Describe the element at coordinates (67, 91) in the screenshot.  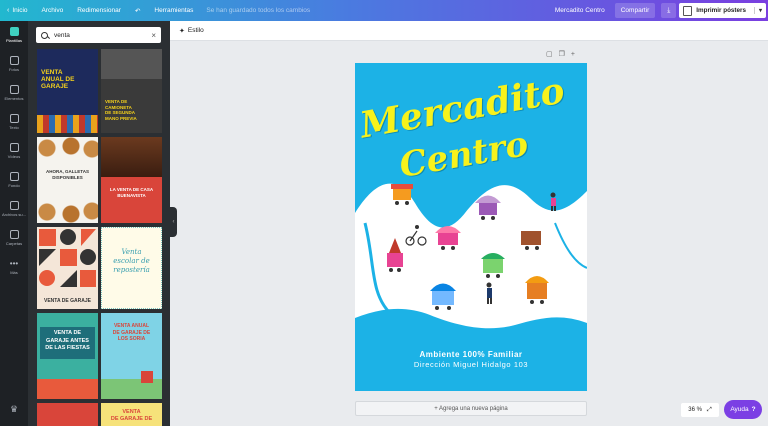
I see `template-thumbnail: VENTA ANUAL DE GARAJE` at that location.